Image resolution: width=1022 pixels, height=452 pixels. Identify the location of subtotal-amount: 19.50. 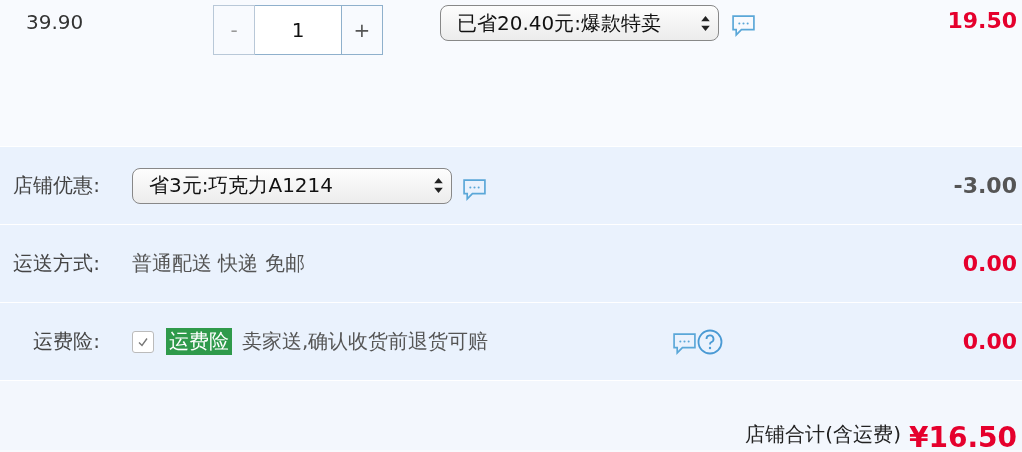
(982, 20).